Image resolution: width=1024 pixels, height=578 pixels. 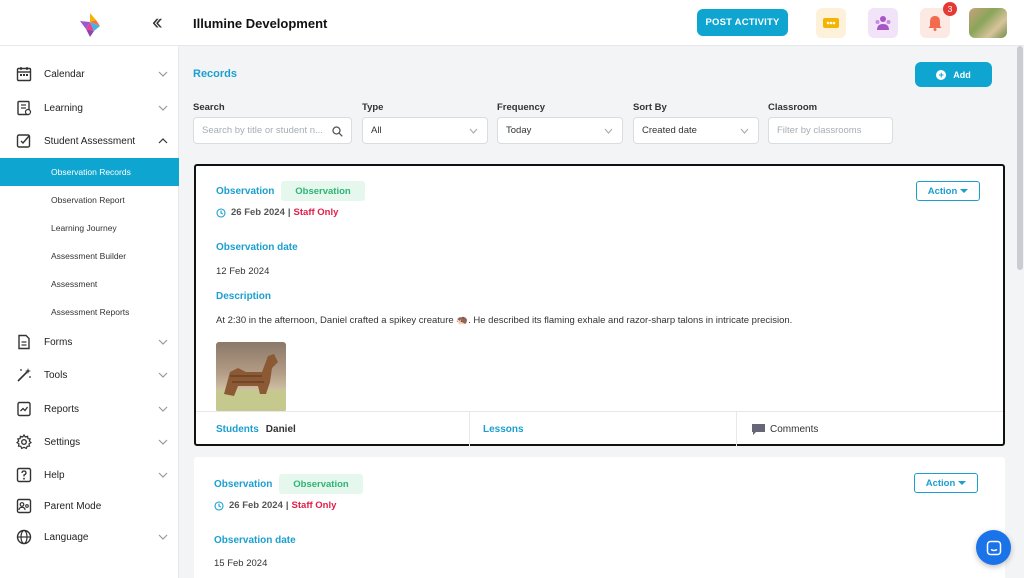 I want to click on sidebar-subitem-label: Learning Journey, so click(x=84, y=228).